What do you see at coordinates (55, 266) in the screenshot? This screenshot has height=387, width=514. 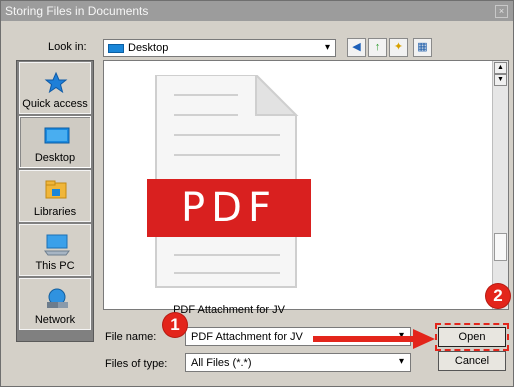 I see `place-label: This PC` at bounding box center [55, 266].